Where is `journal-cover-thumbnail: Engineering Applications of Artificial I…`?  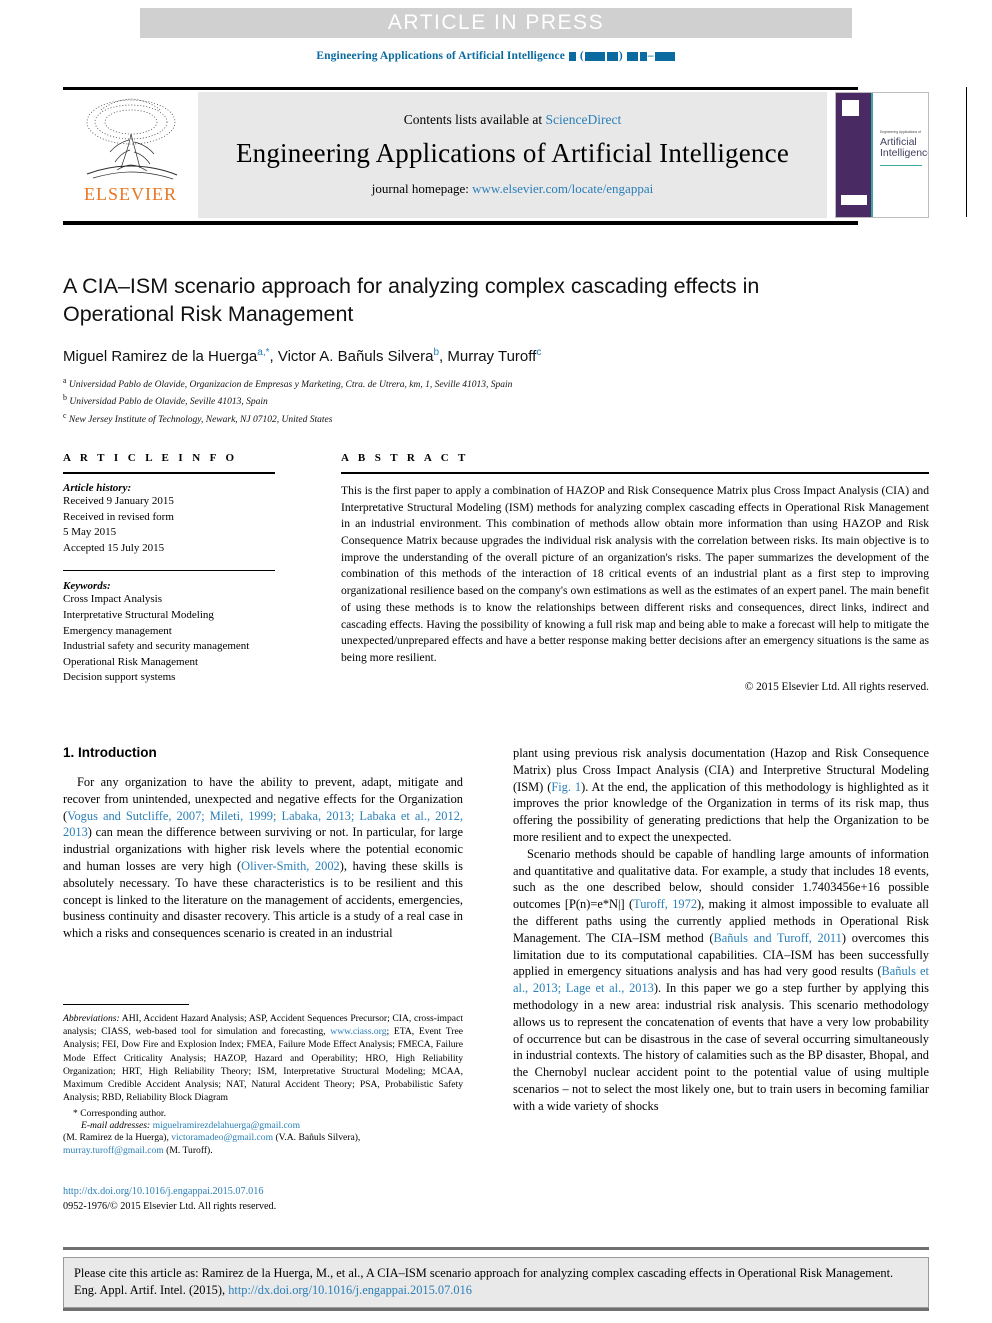
journal-cover-thumbnail: Engineering Applications of Artificial I… is located at coordinates (882, 155).